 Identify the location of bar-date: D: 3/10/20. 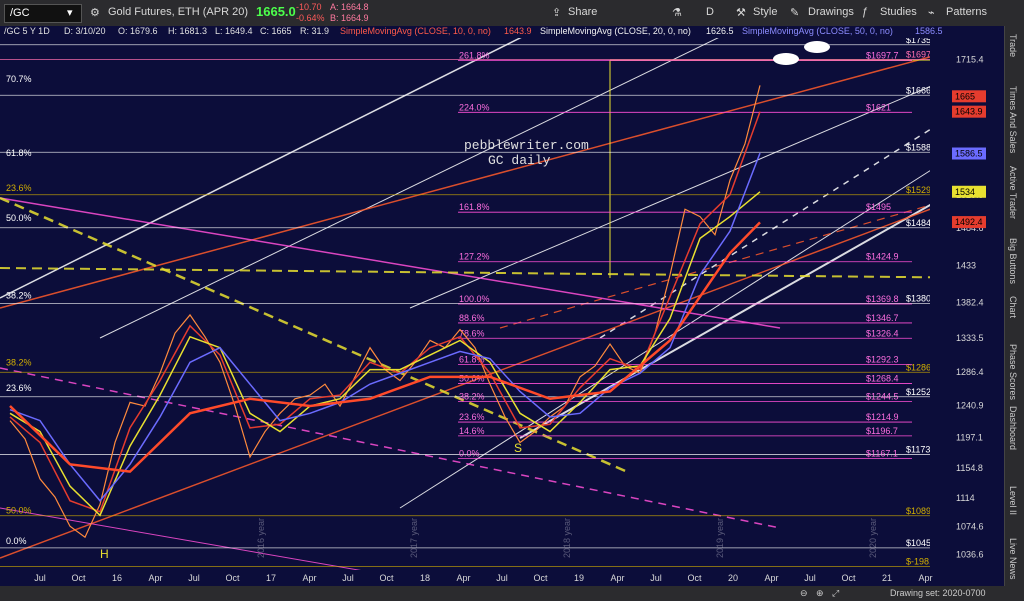
(85, 31).